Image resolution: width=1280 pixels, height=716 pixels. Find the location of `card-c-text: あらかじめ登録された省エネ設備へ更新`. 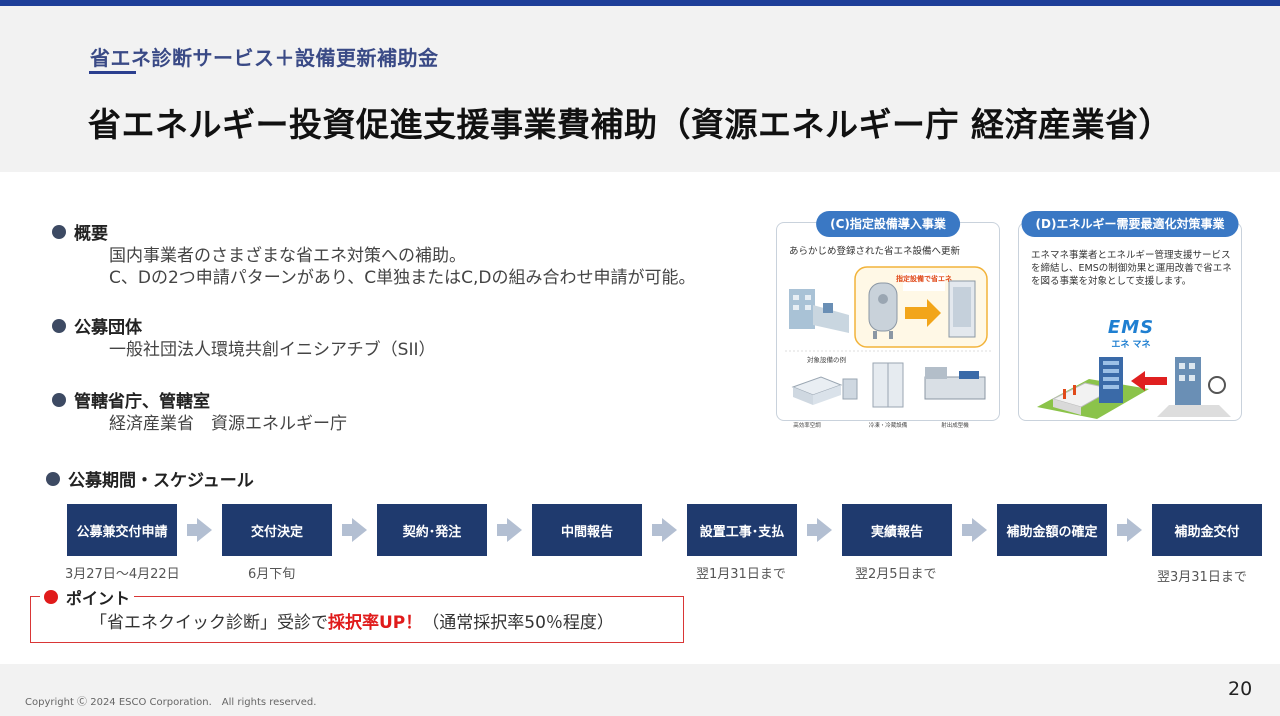

card-c-text: あらかじめ登録された省エネ設備へ更新 is located at coordinates (875, 251).